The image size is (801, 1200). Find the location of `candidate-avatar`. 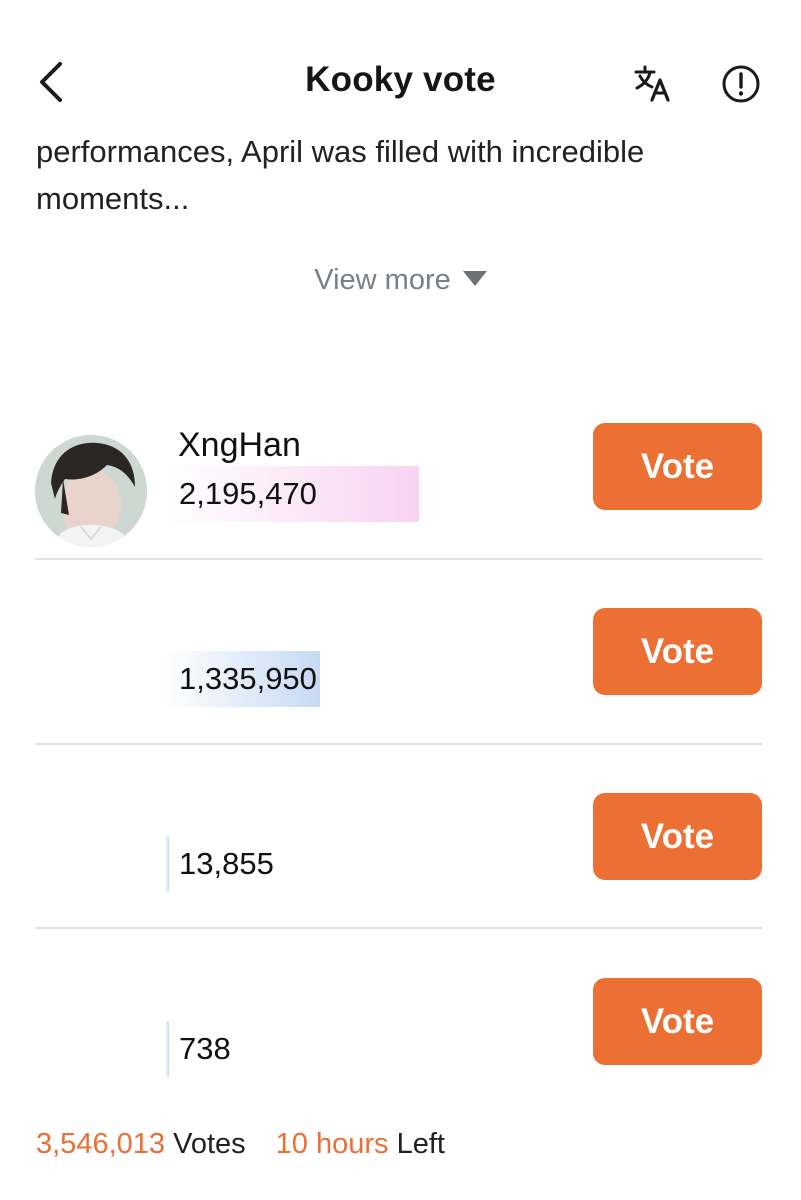

candidate-avatar is located at coordinates (91, 491).